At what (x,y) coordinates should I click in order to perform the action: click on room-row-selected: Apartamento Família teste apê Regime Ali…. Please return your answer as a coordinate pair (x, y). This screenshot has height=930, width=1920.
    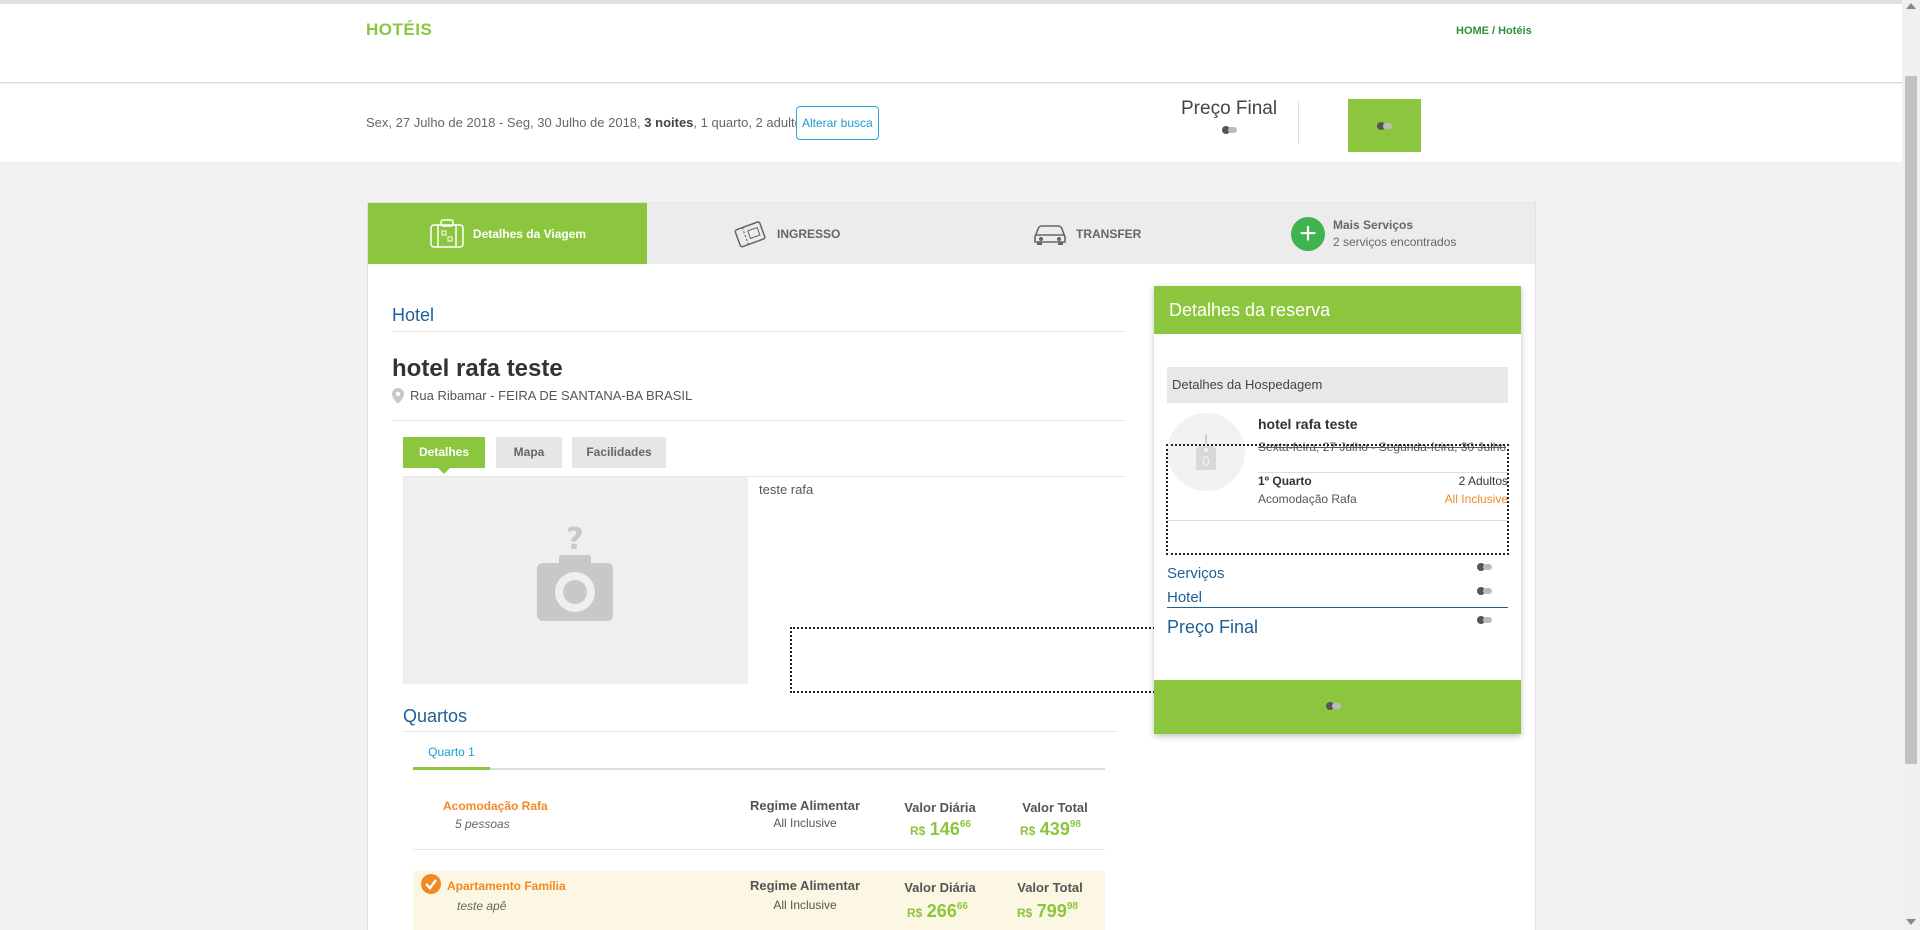
    Looking at the image, I should click on (759, 900).